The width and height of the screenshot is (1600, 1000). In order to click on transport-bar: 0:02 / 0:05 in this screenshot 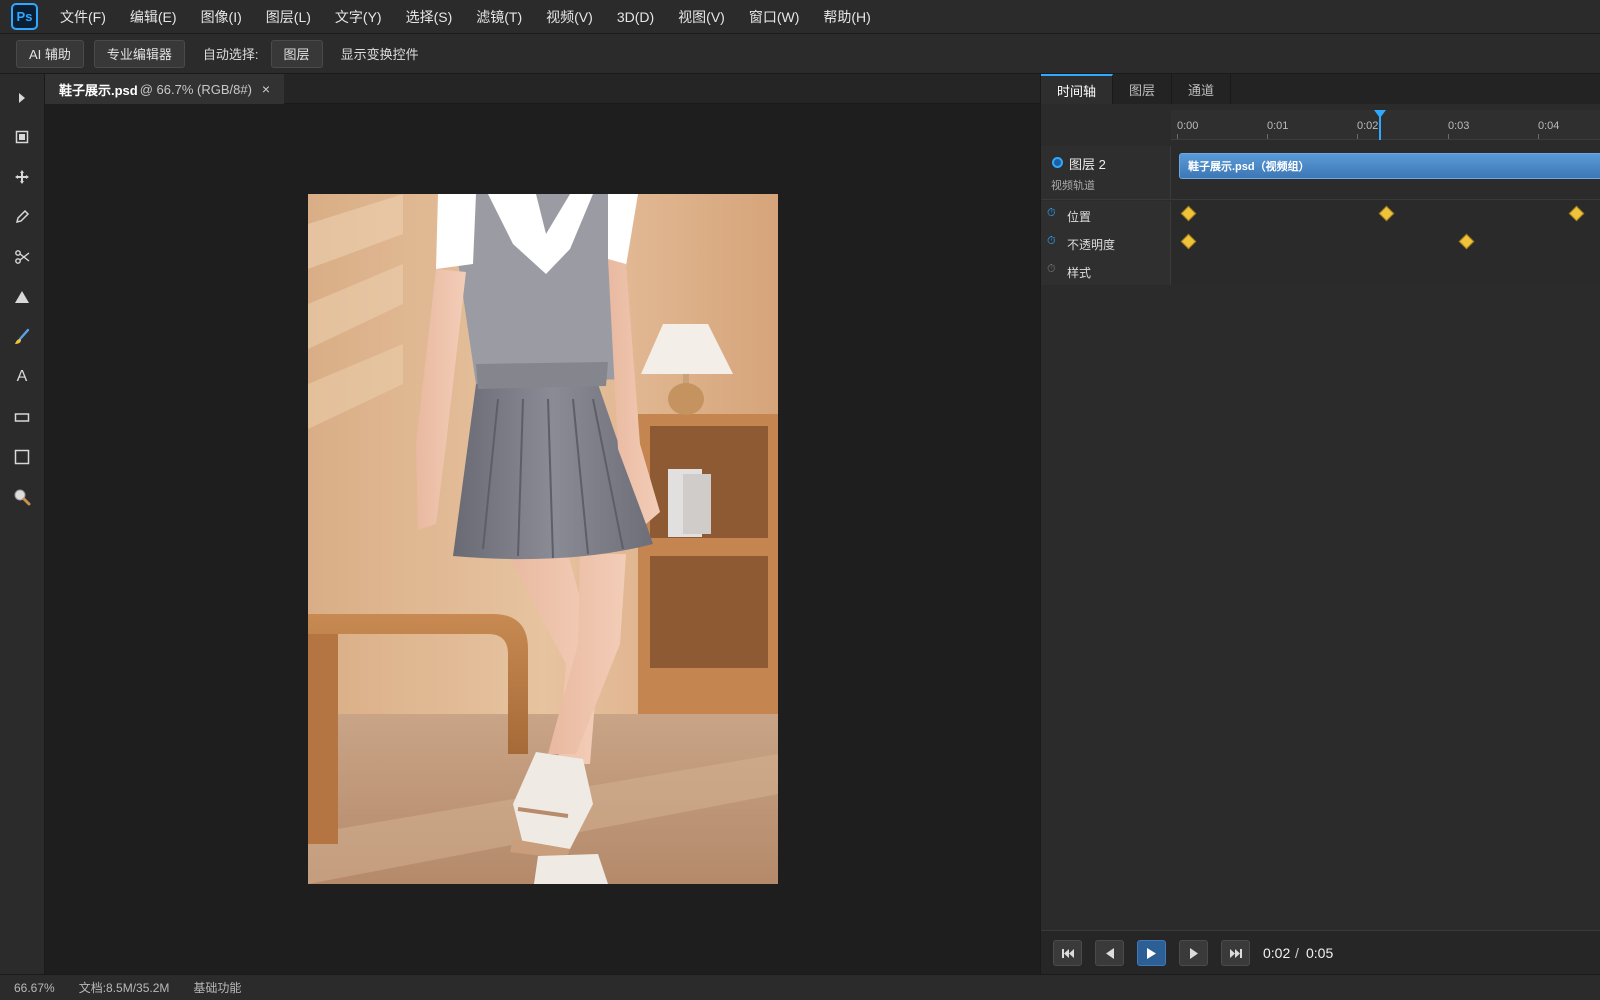, I will do `click(1320, 952)`.